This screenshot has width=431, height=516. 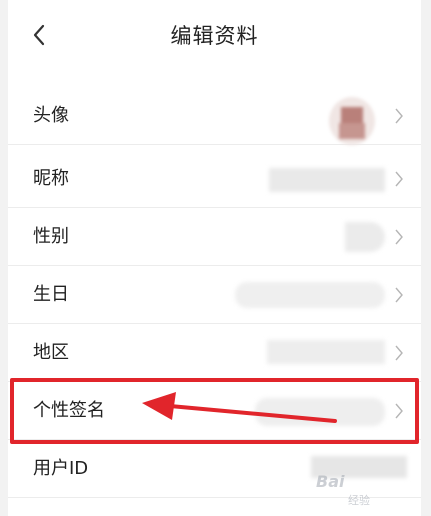 What do you see at coordinates (239, 407) in the screenshot?
I see `annotation-arrow` at bounding box center [239, 407].